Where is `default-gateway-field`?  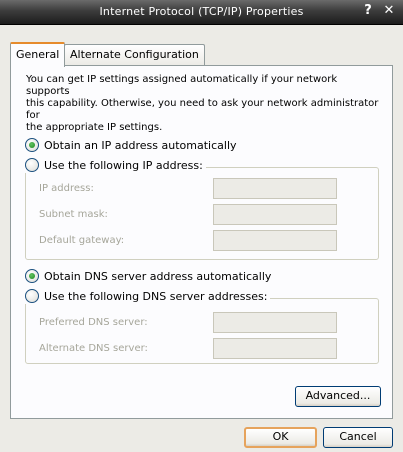 default-gateway-field is located at coordinates (275, 240).